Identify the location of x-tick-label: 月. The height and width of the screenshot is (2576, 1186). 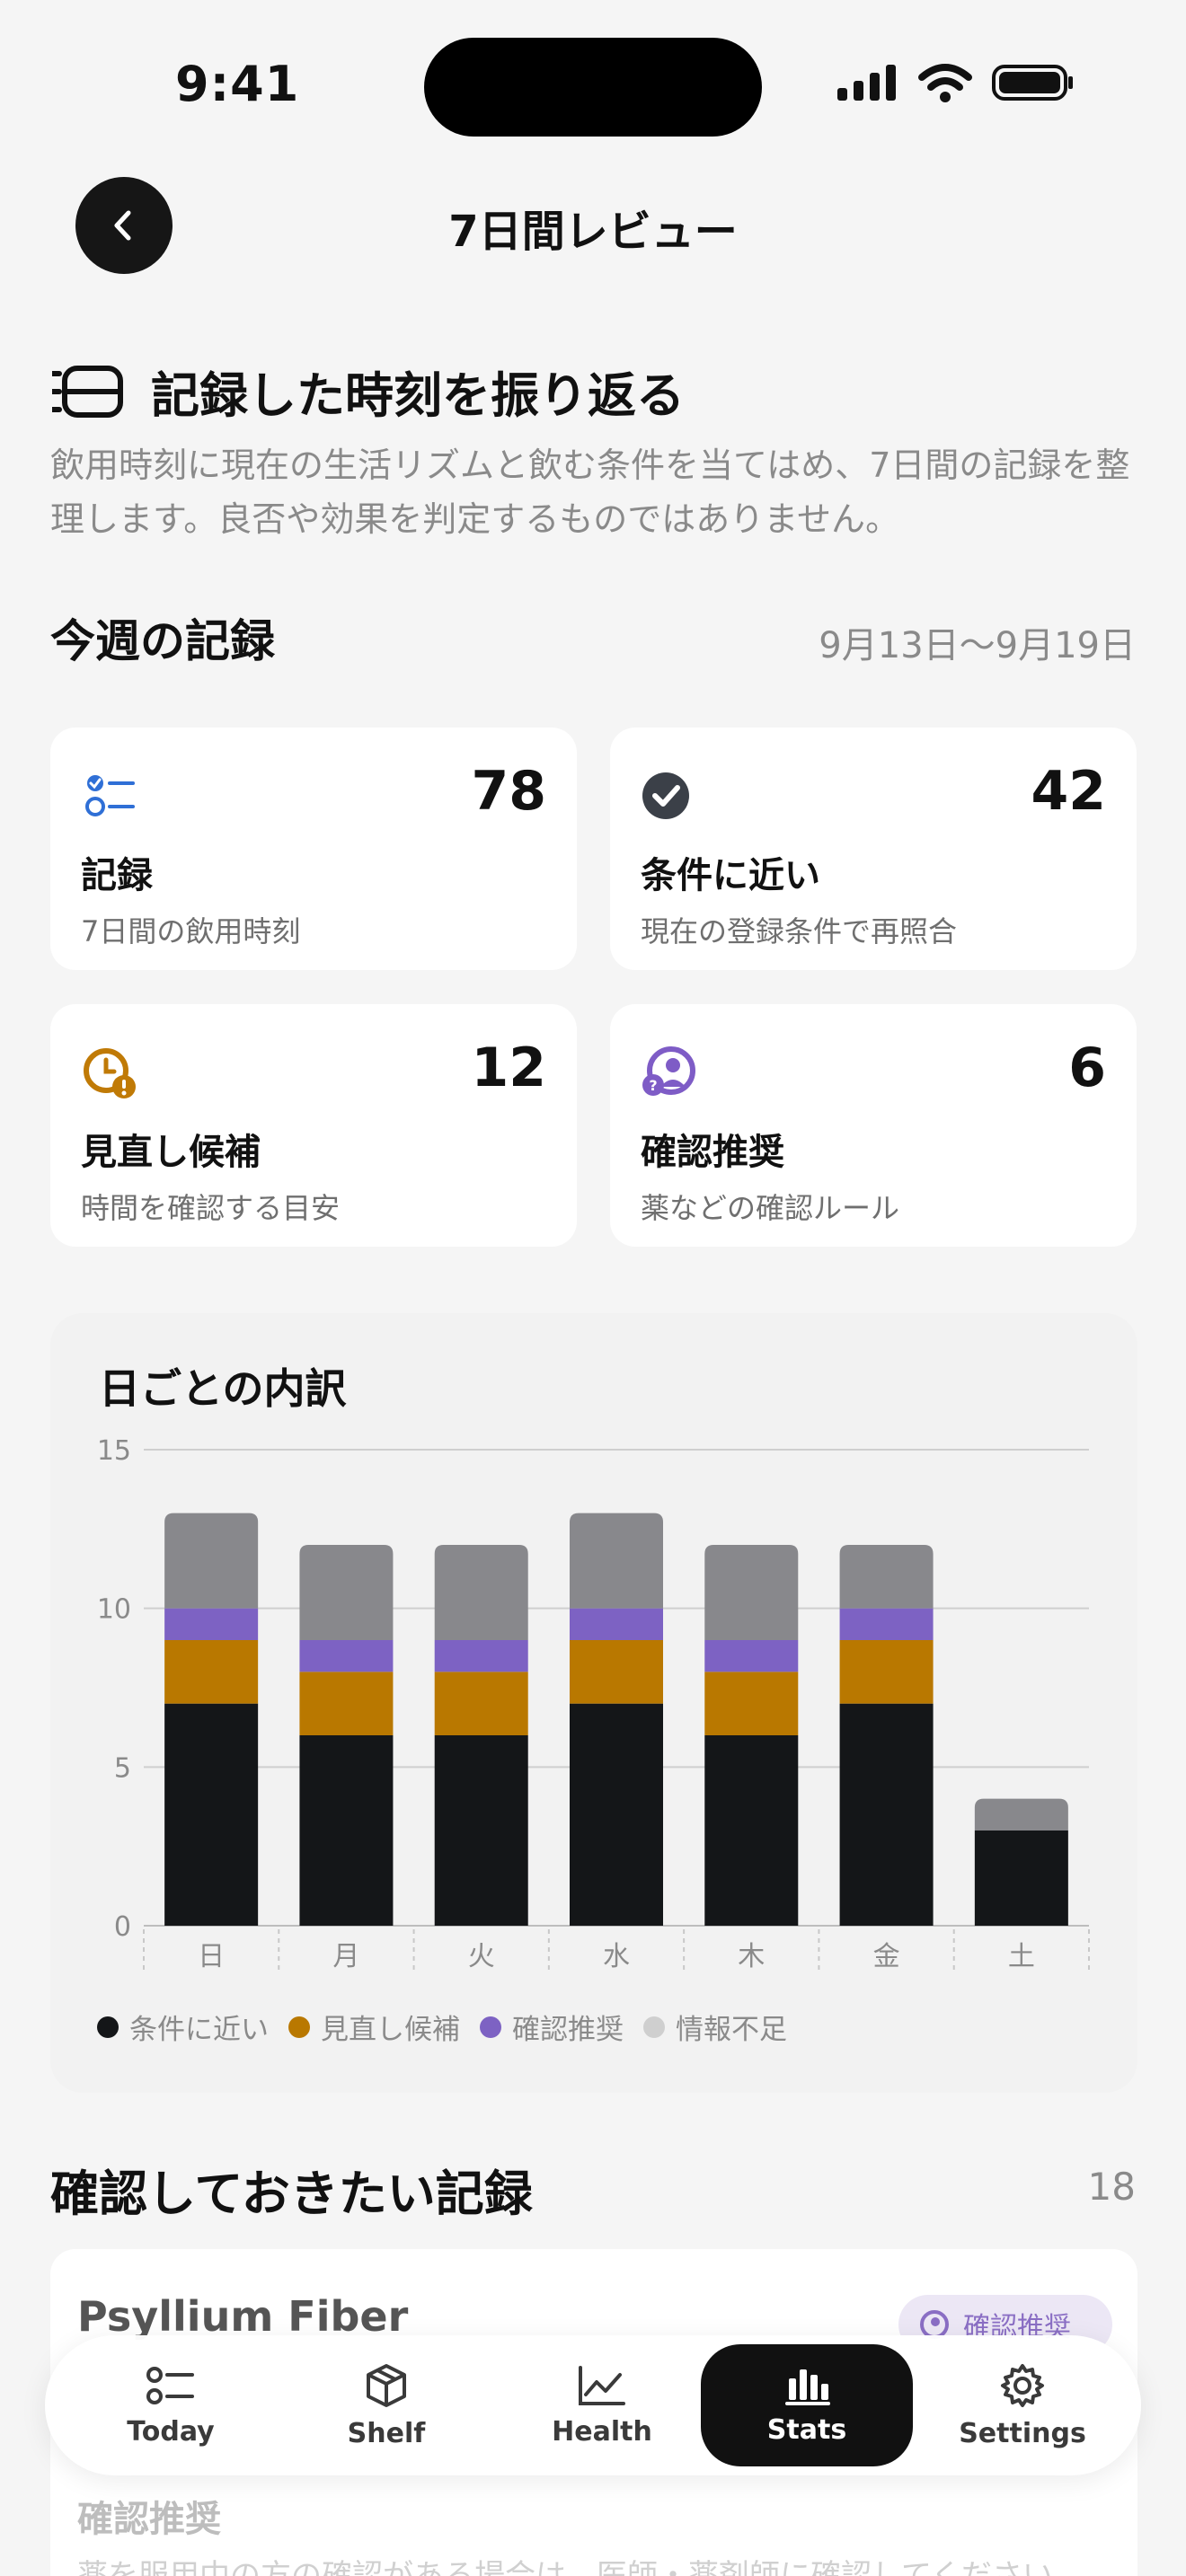
(345, 1956).